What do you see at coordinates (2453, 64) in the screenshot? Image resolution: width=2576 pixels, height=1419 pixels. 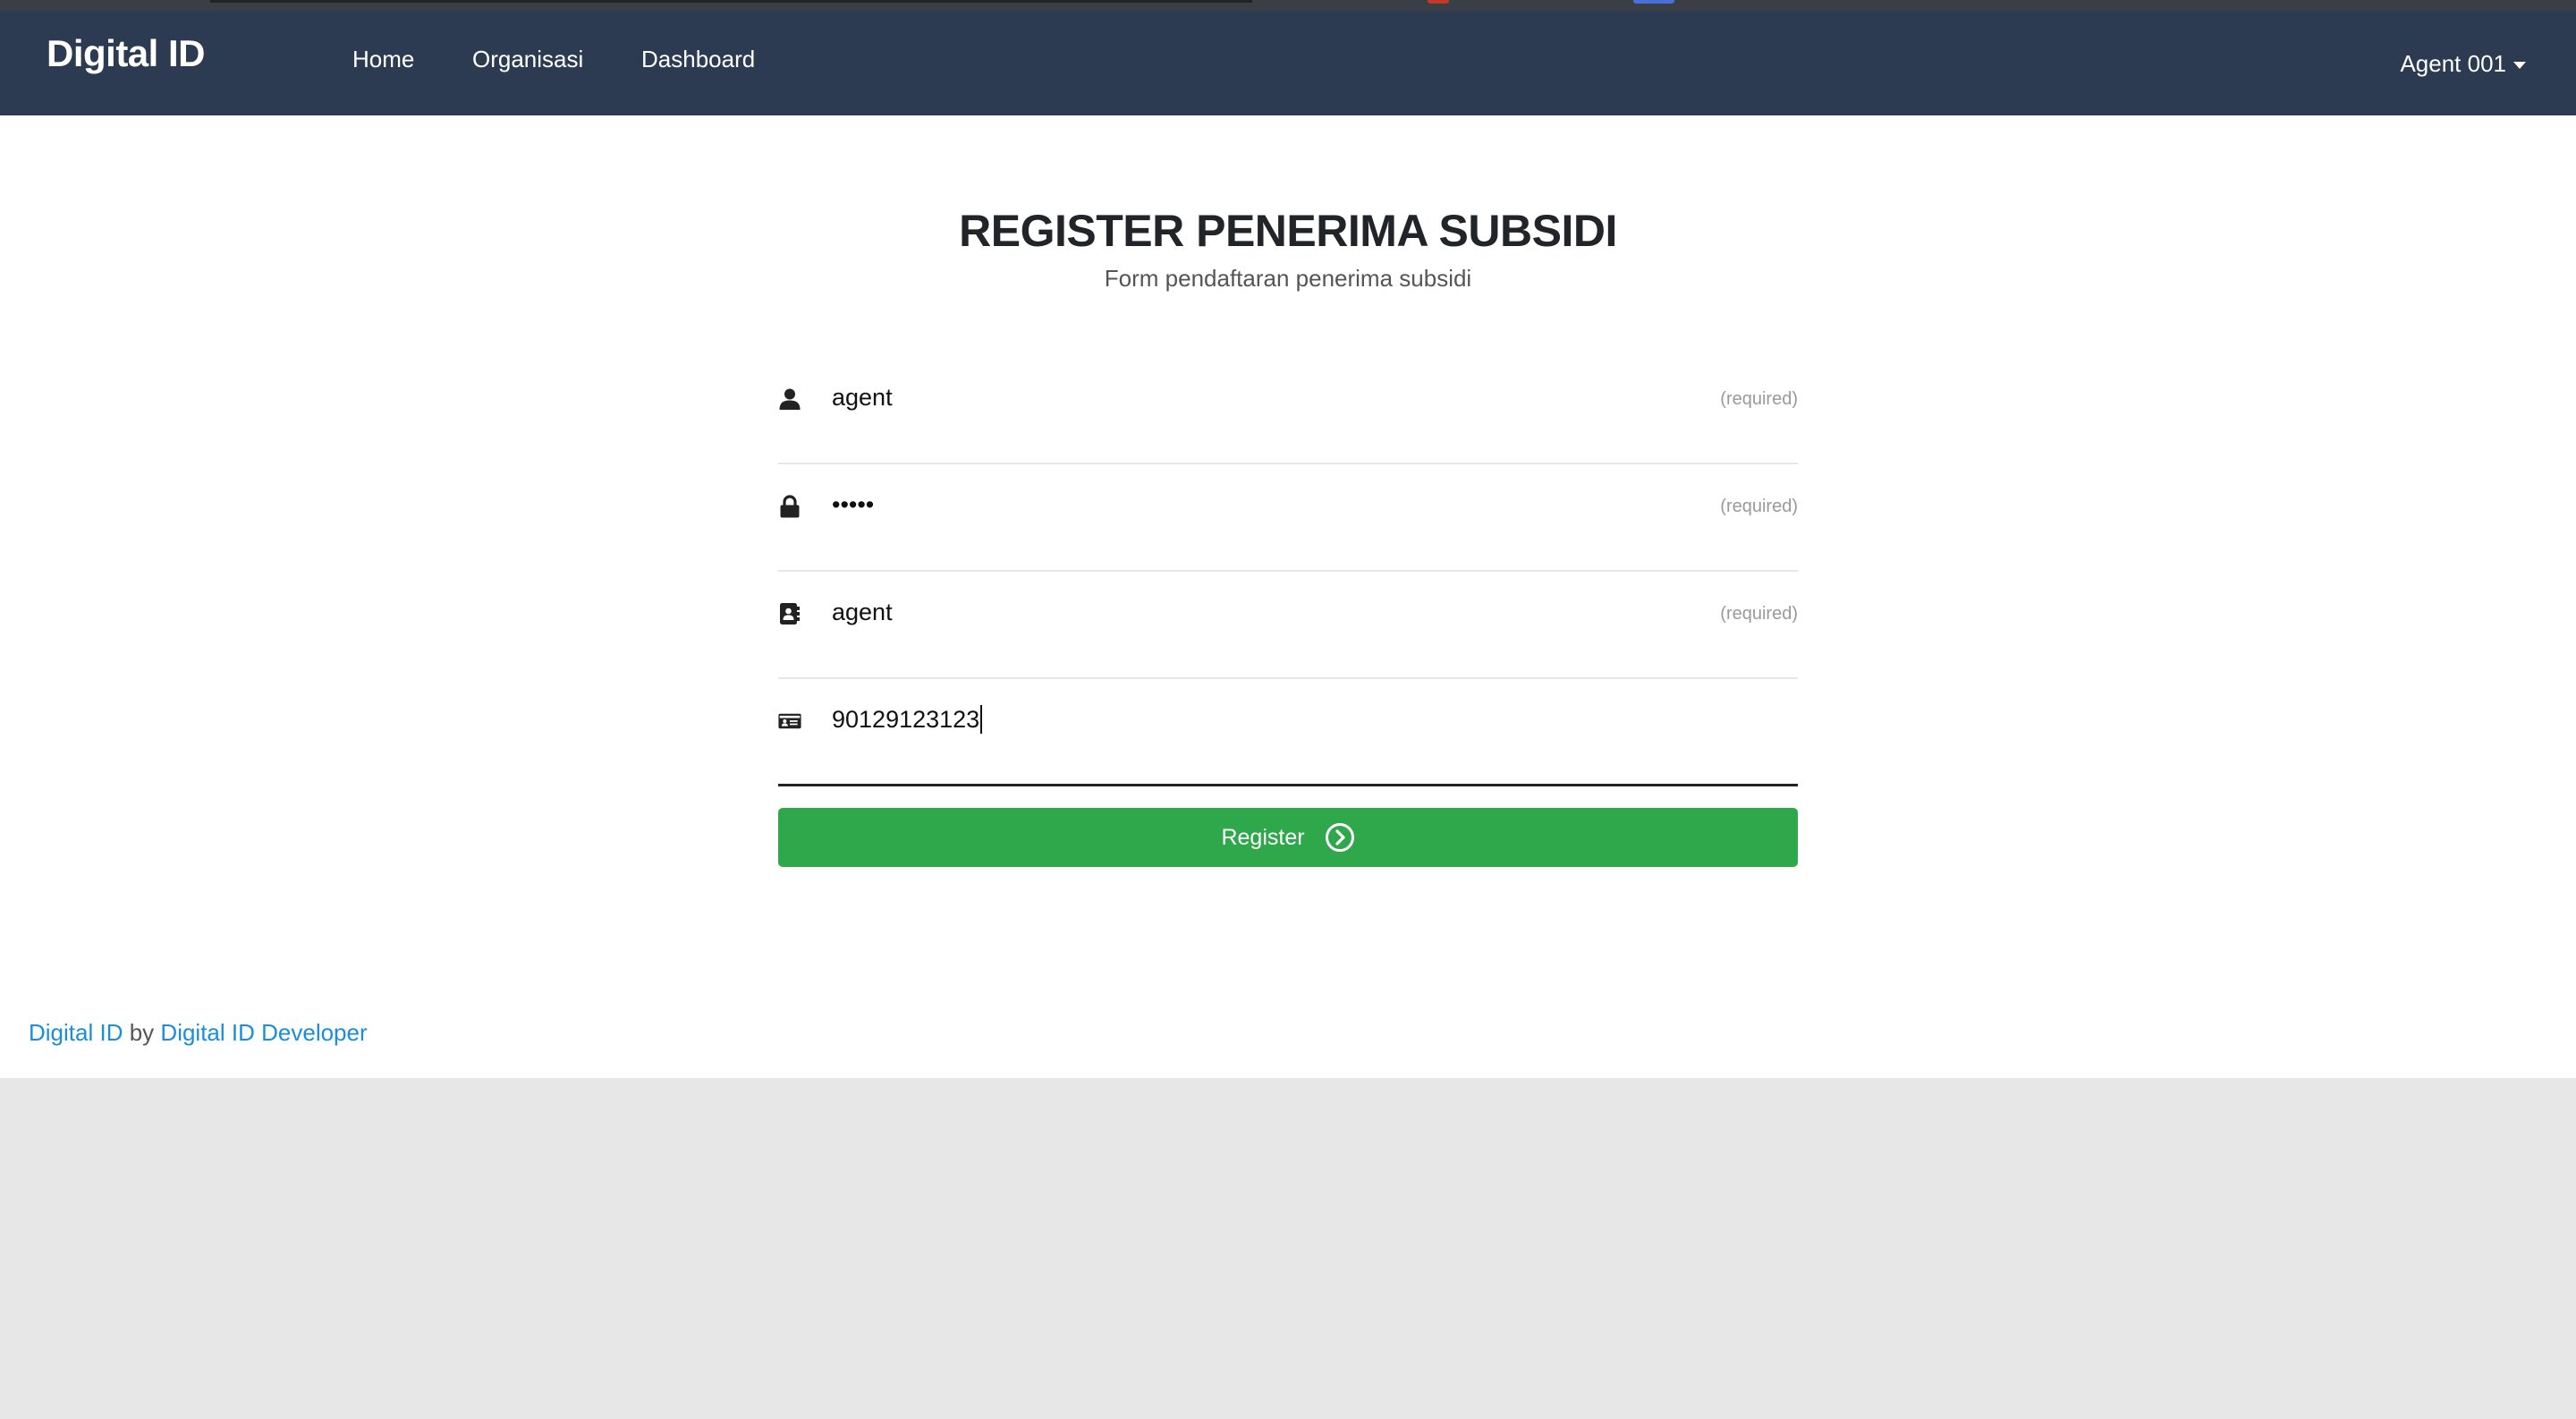 I see `user-menu-label: Agent 001` at bounding box center [2453, 64].